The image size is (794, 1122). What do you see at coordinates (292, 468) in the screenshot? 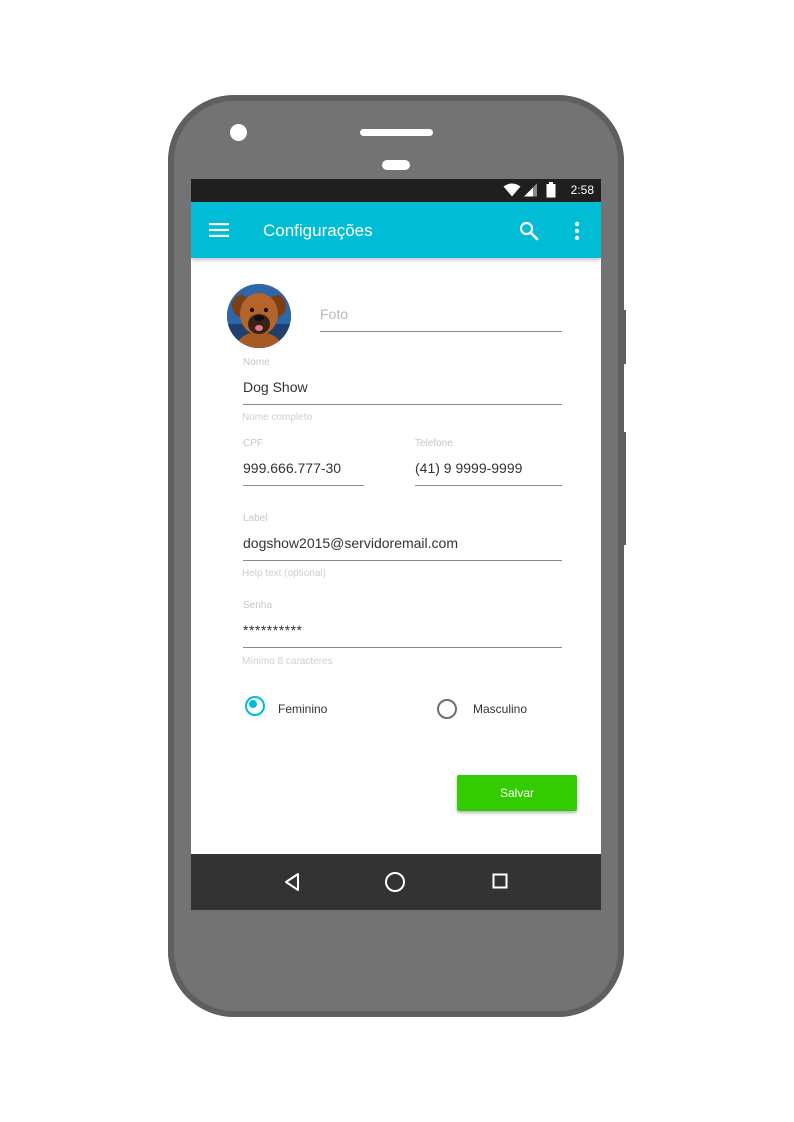
I see `cpf-input: 999.666.777-30` at bounding box center [292, 468].